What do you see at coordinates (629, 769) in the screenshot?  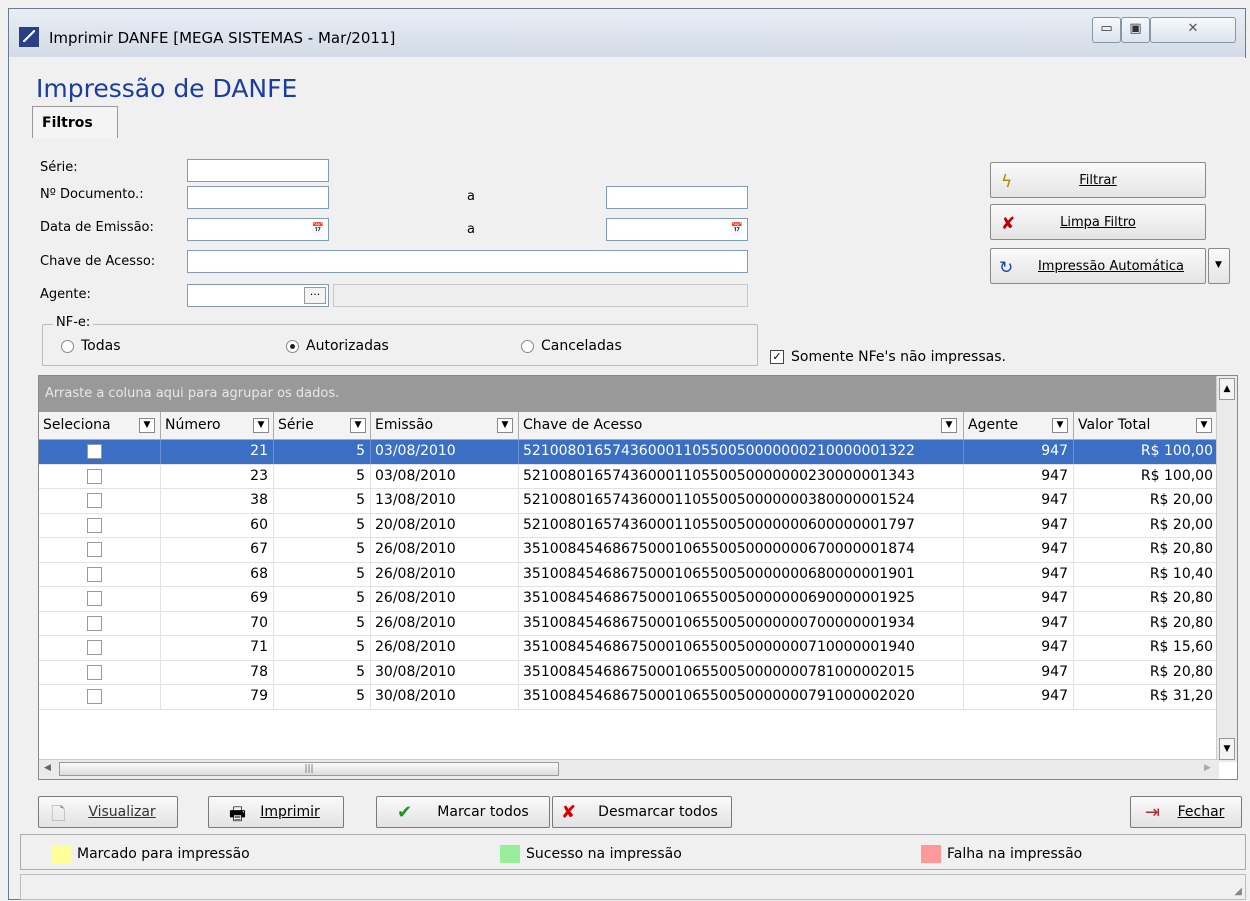 I see `horizontal-scrollbar: ◀ ||| ▶` at bounding box center [629, 769].